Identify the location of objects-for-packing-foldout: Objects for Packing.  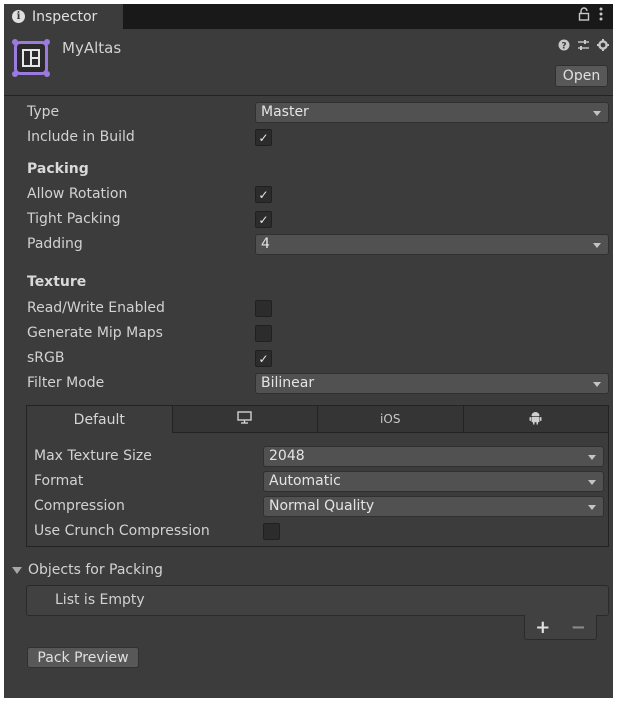
(87, 570).